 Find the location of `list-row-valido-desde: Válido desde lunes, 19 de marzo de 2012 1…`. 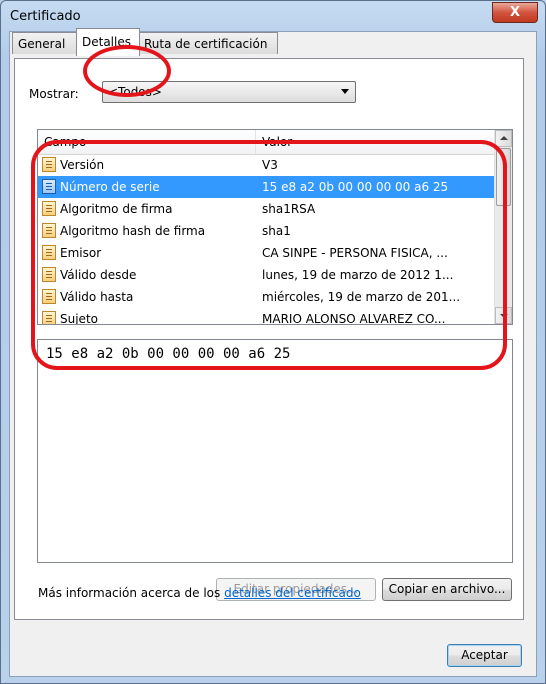

list-row-valido-desde: Válido desde lunes, 19 de marzo de 2012 1… is located at coordinates (266, 275).